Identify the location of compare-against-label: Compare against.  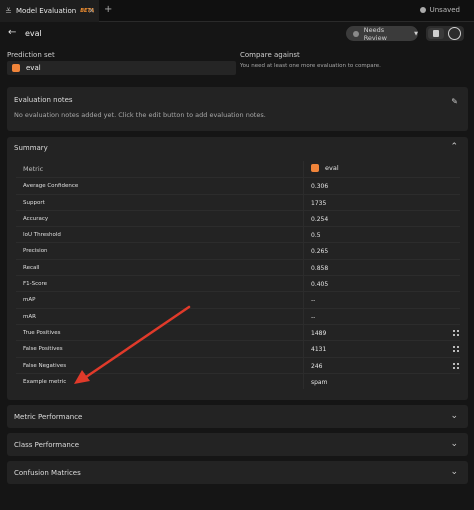
(270, 55).